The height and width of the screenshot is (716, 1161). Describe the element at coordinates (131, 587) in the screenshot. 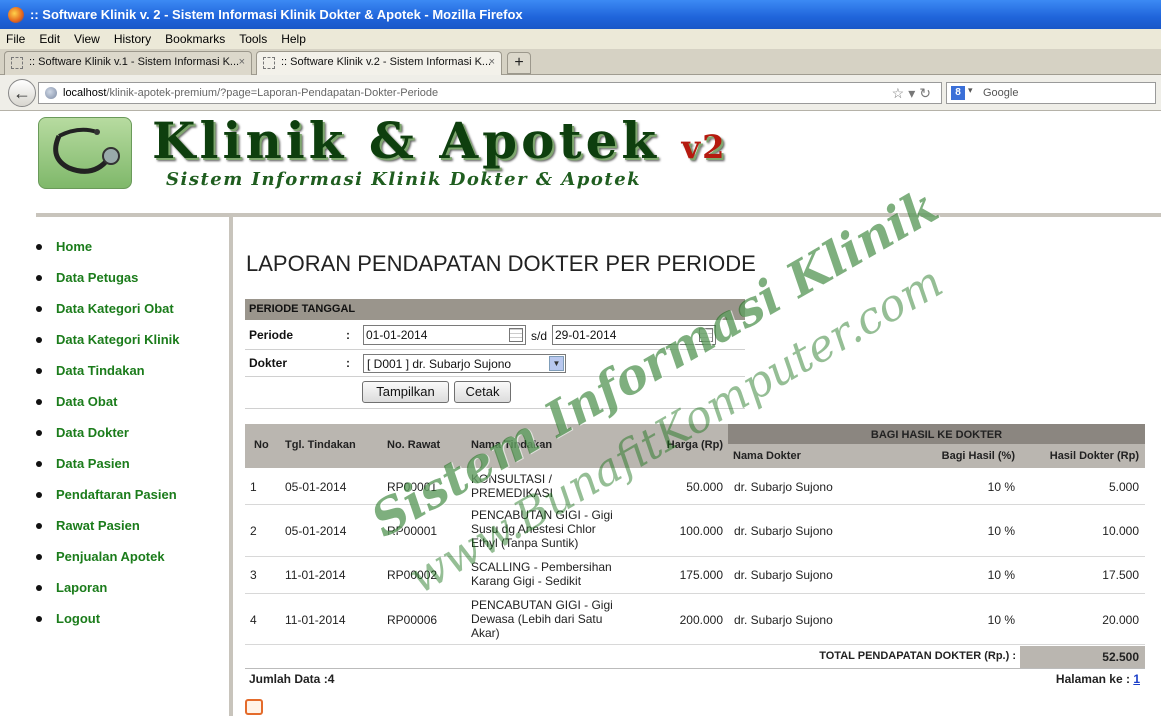

I see `sidebar-item-laporan: Laporan` at that location.